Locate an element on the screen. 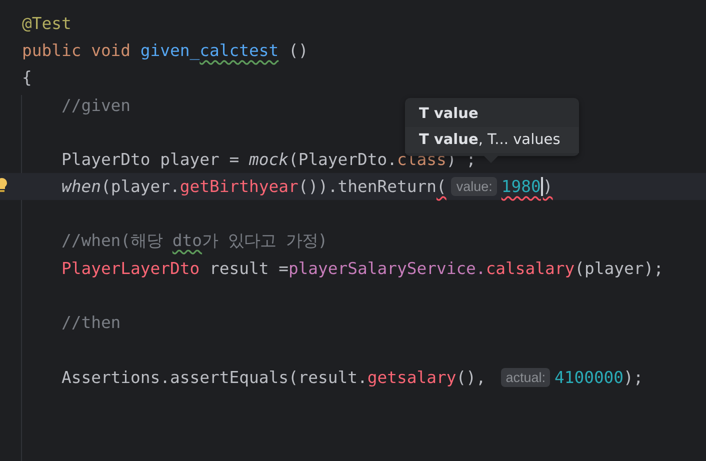 This screenshot has height=461, width=706. code-text: //then is located at coordinates (90, 322).